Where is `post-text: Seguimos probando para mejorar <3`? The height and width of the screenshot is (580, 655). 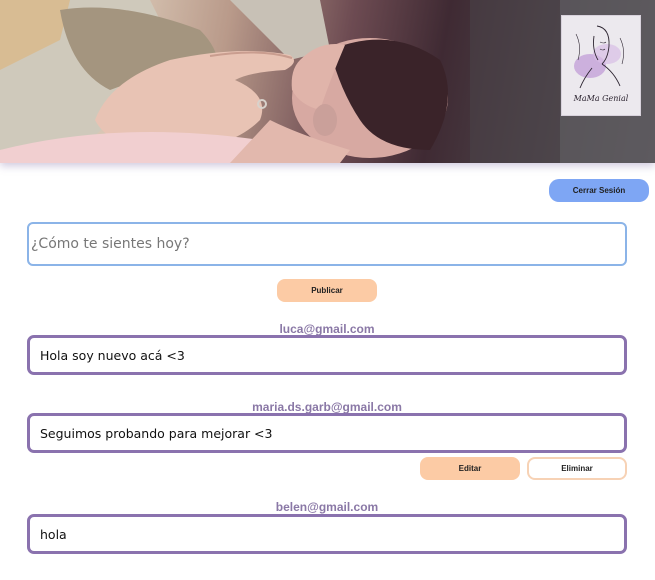
post-text: Seguimos probando para mejorar <3 is located at coordinates (327, 433).